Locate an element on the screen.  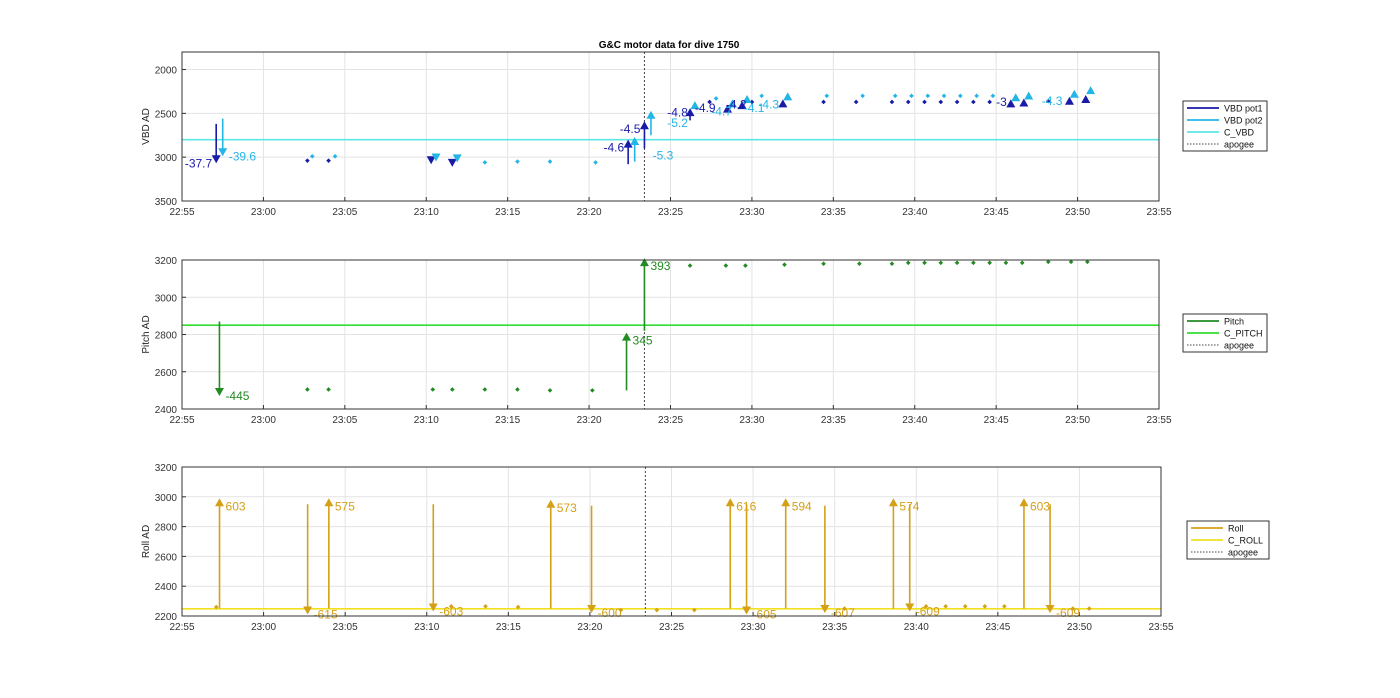
legend: VBD pot1 VBD pot2 C_VBDapogee is located at coordinates (1225, 126).